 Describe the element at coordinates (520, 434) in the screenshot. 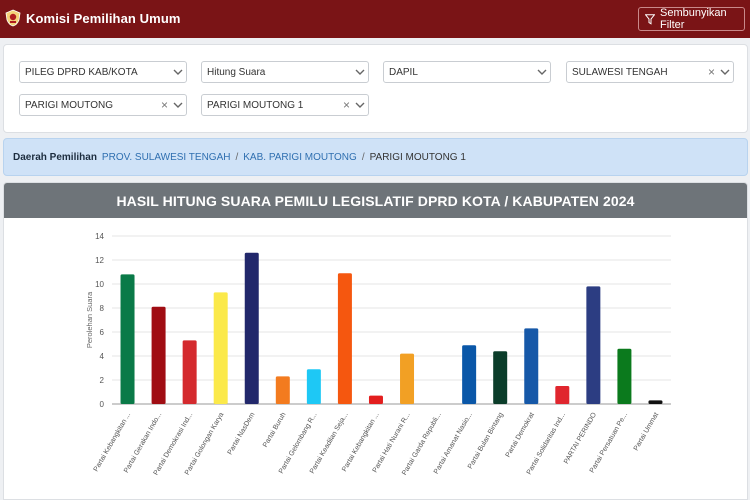

I see `x-tick-label: Partai Demokrat` at that location.